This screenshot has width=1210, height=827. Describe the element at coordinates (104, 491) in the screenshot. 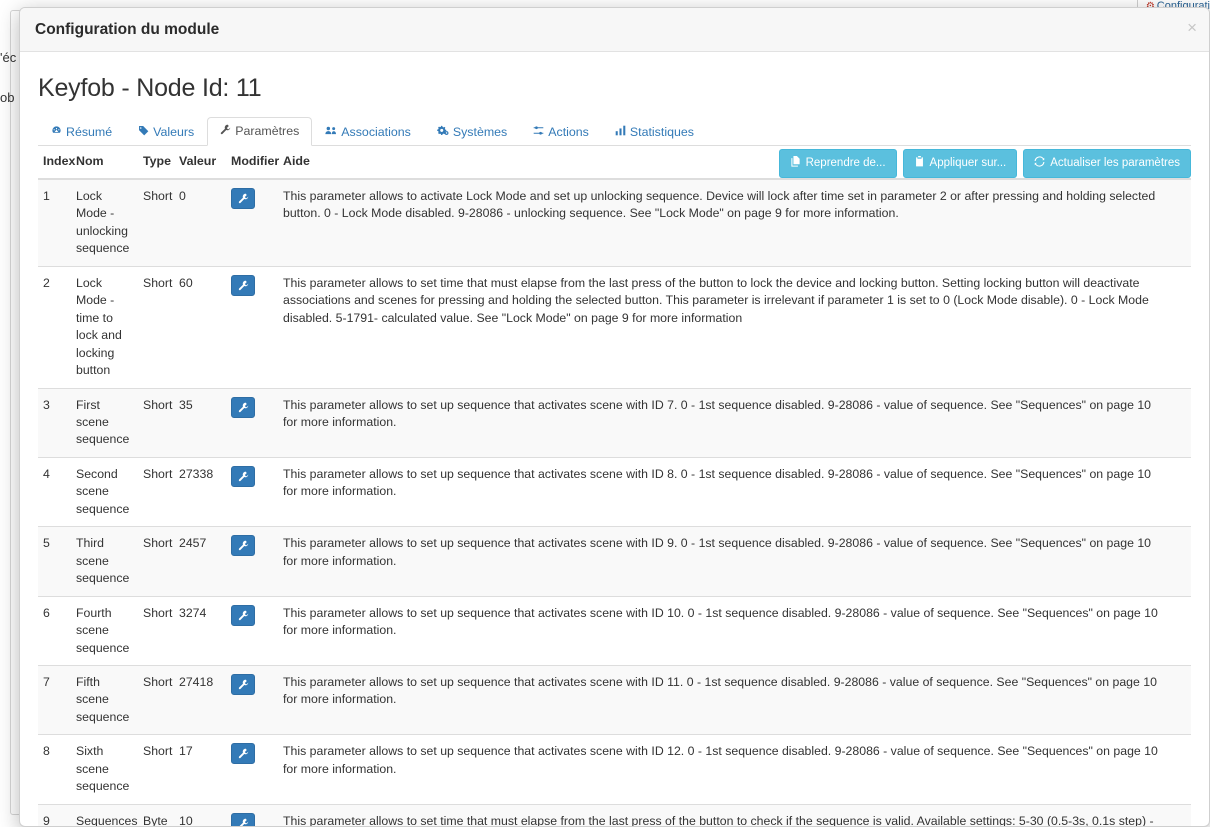

I see `cell-nom: Second scene sequence` at that location.